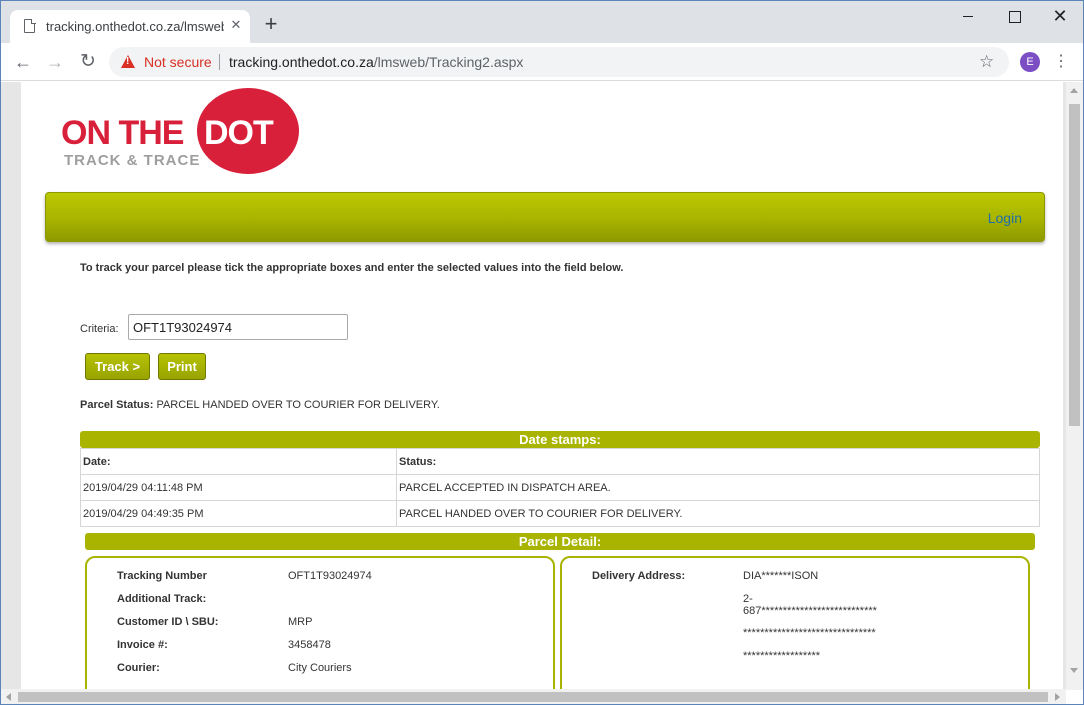 The width and height of the screenshot is (1084, 705). What do you see at coordinates (23, 62) in the screenshot?
I see `back-arrow-icon: ←` at bounding box center [23, 62].